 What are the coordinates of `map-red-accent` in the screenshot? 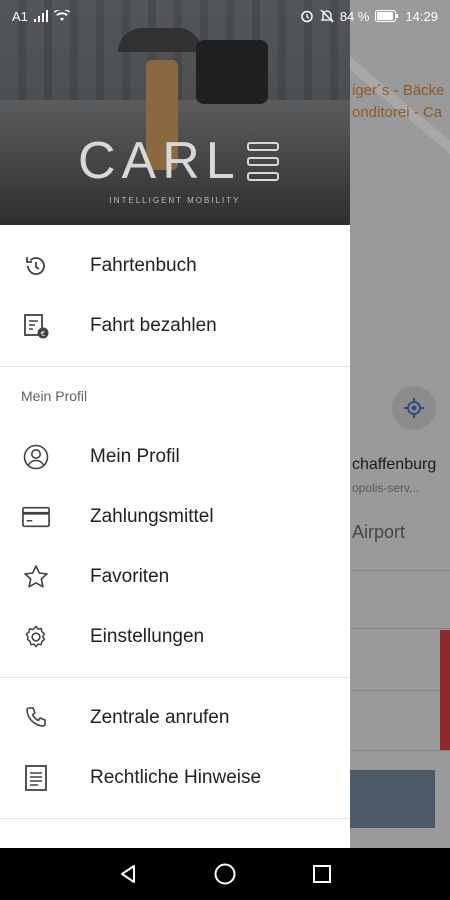 It's located at (445, 690).